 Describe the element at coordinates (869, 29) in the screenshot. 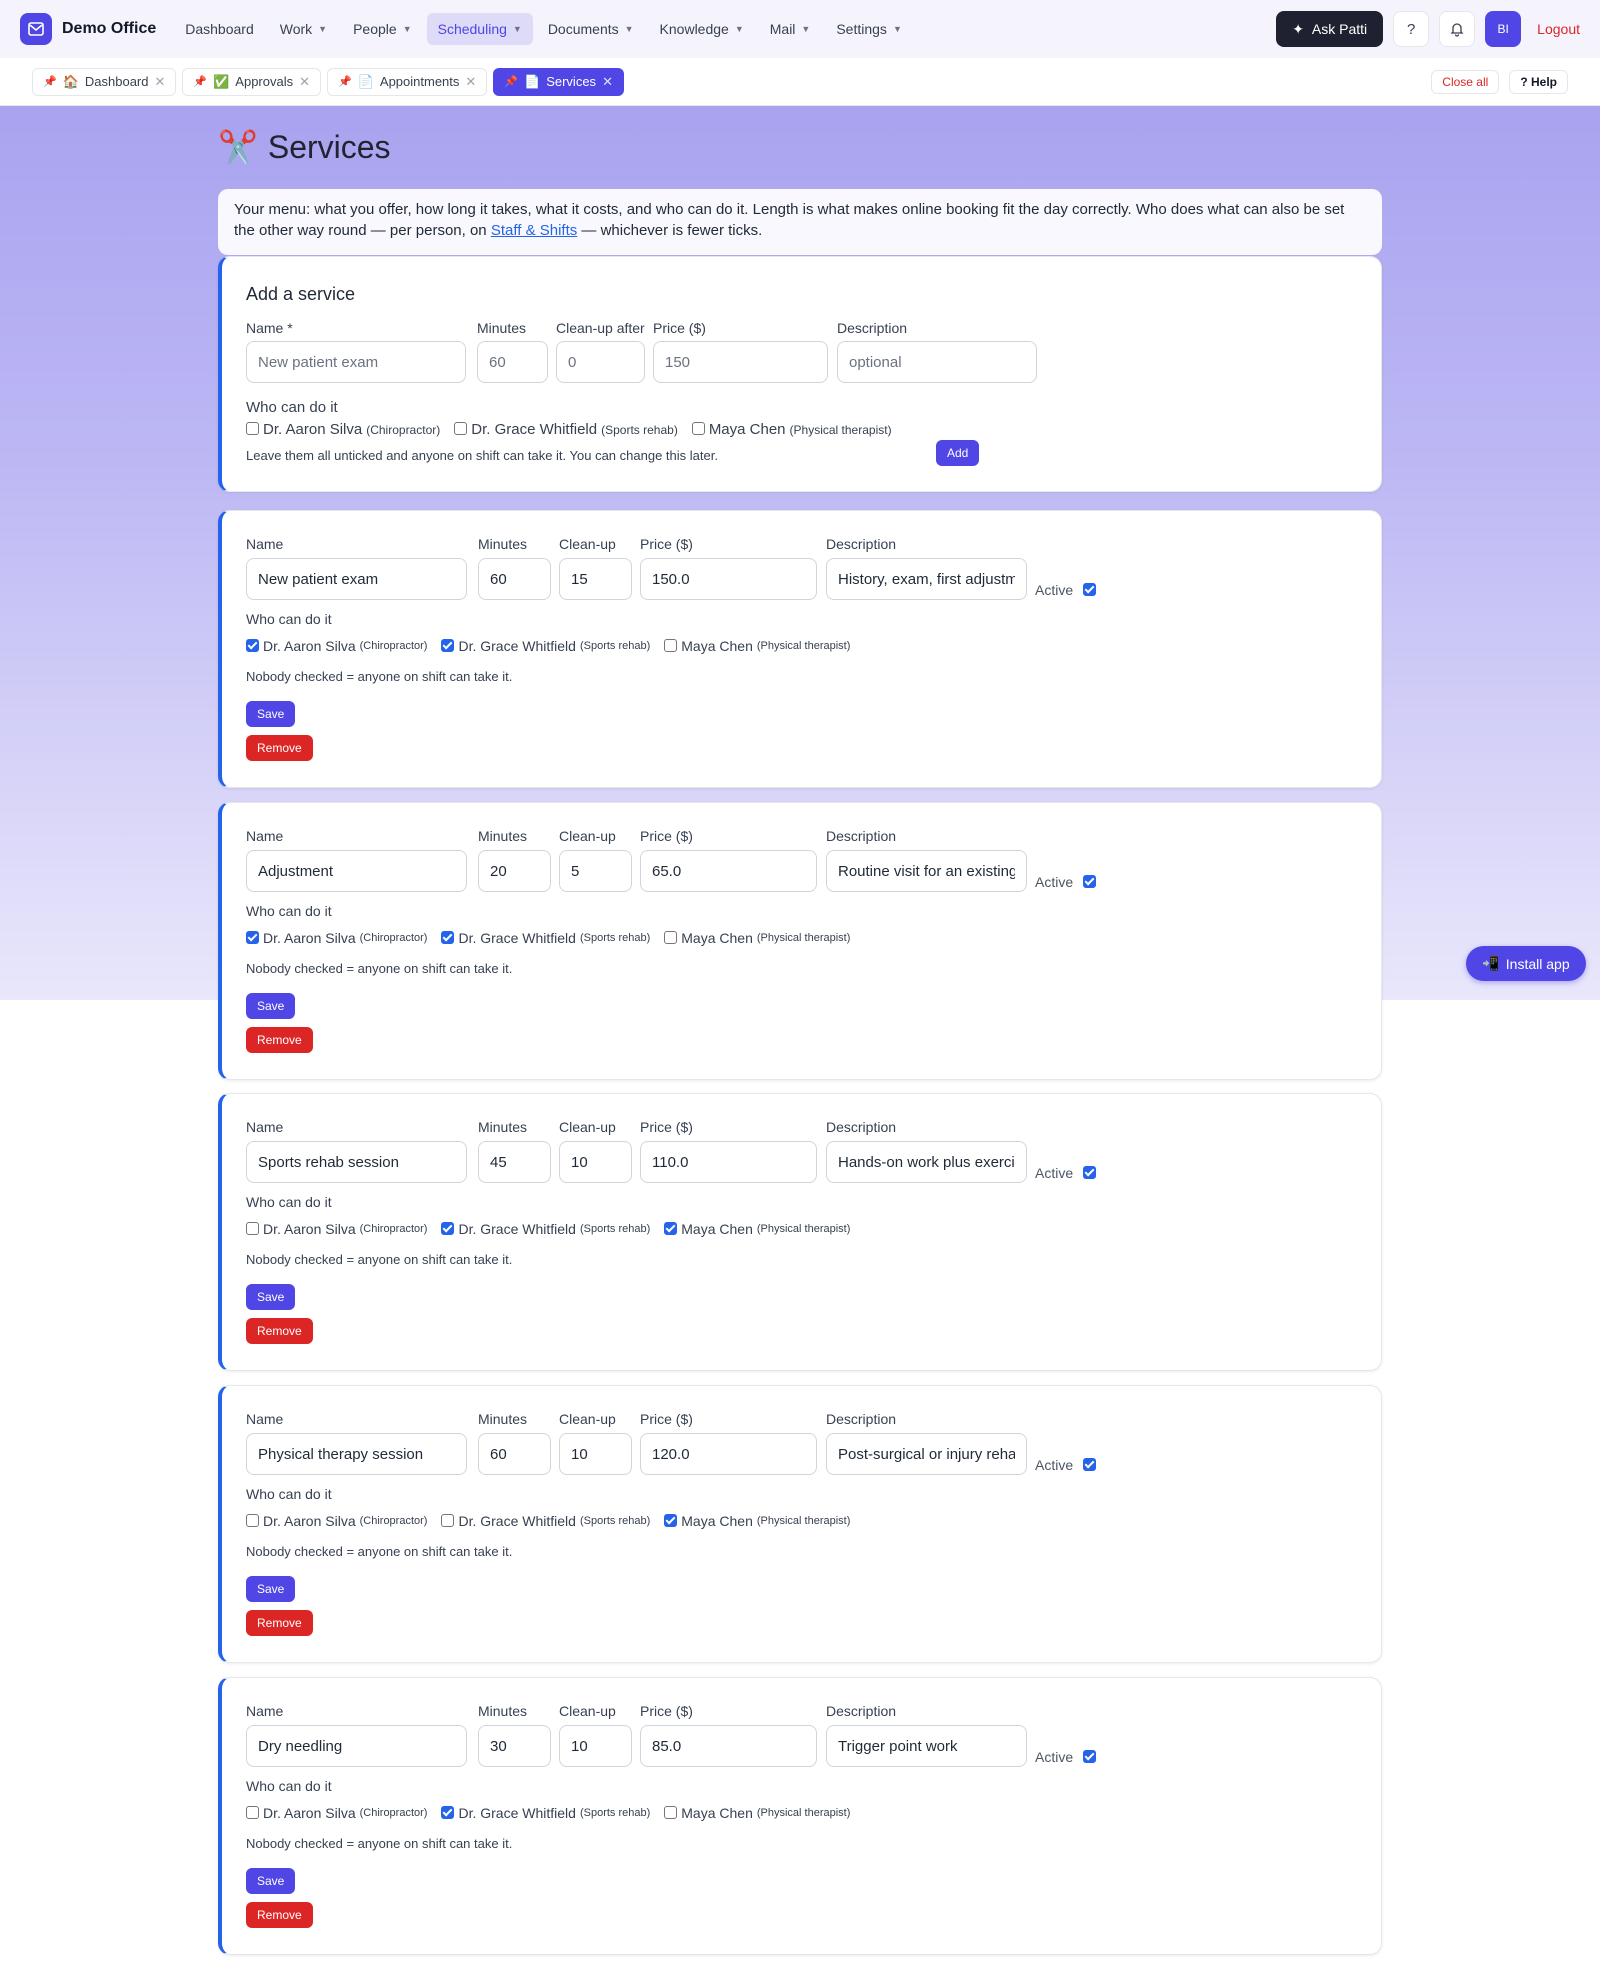

I see `nav-settings: Settings ▼` at that location.